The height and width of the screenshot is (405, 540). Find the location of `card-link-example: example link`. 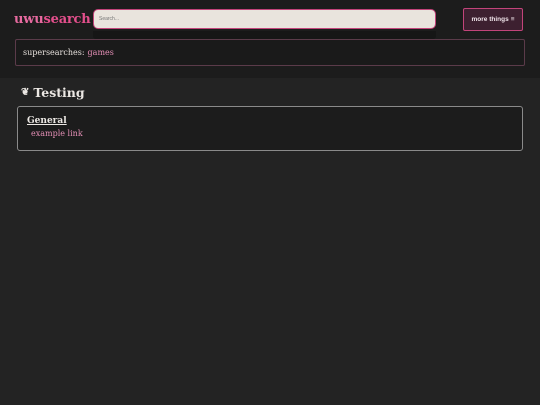

card-link-example: example link is located at coordinates (57, 133).